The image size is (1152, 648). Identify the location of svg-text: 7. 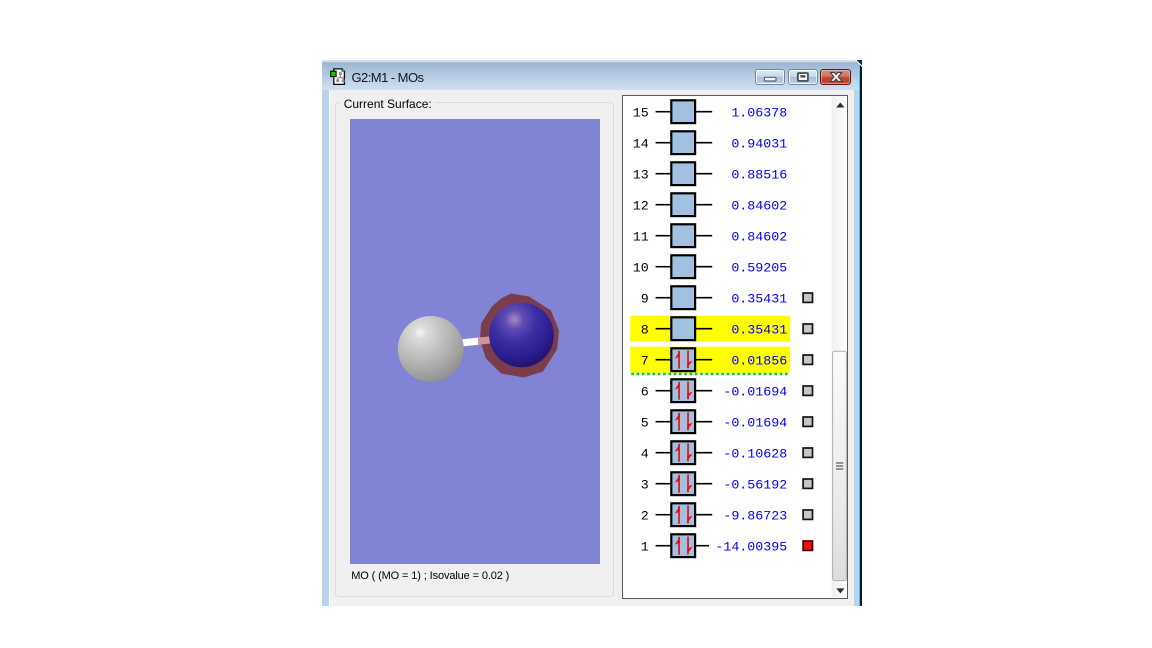
(645, 360).